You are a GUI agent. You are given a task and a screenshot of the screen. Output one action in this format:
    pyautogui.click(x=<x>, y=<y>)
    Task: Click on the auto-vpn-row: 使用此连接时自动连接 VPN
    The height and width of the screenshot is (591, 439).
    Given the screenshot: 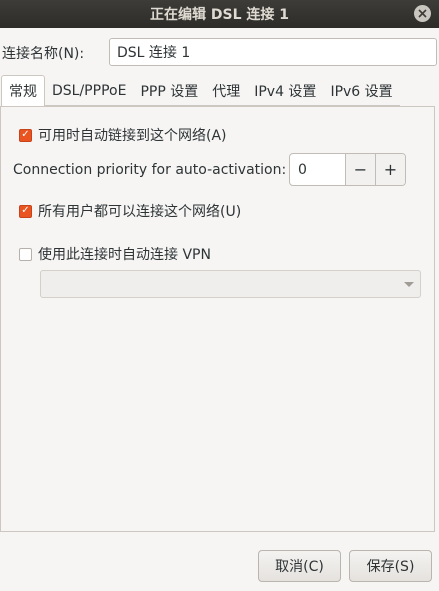 What is the action you would take?
    pyautogui.click(x=115, y=254)
    